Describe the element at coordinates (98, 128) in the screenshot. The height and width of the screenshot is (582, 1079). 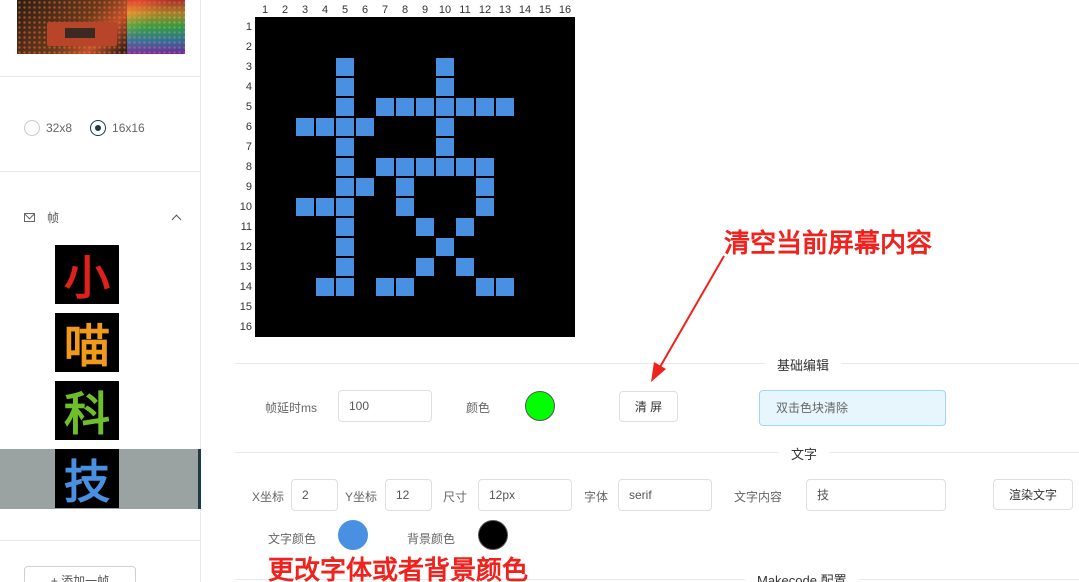
I see `radio-16x16` at that location.